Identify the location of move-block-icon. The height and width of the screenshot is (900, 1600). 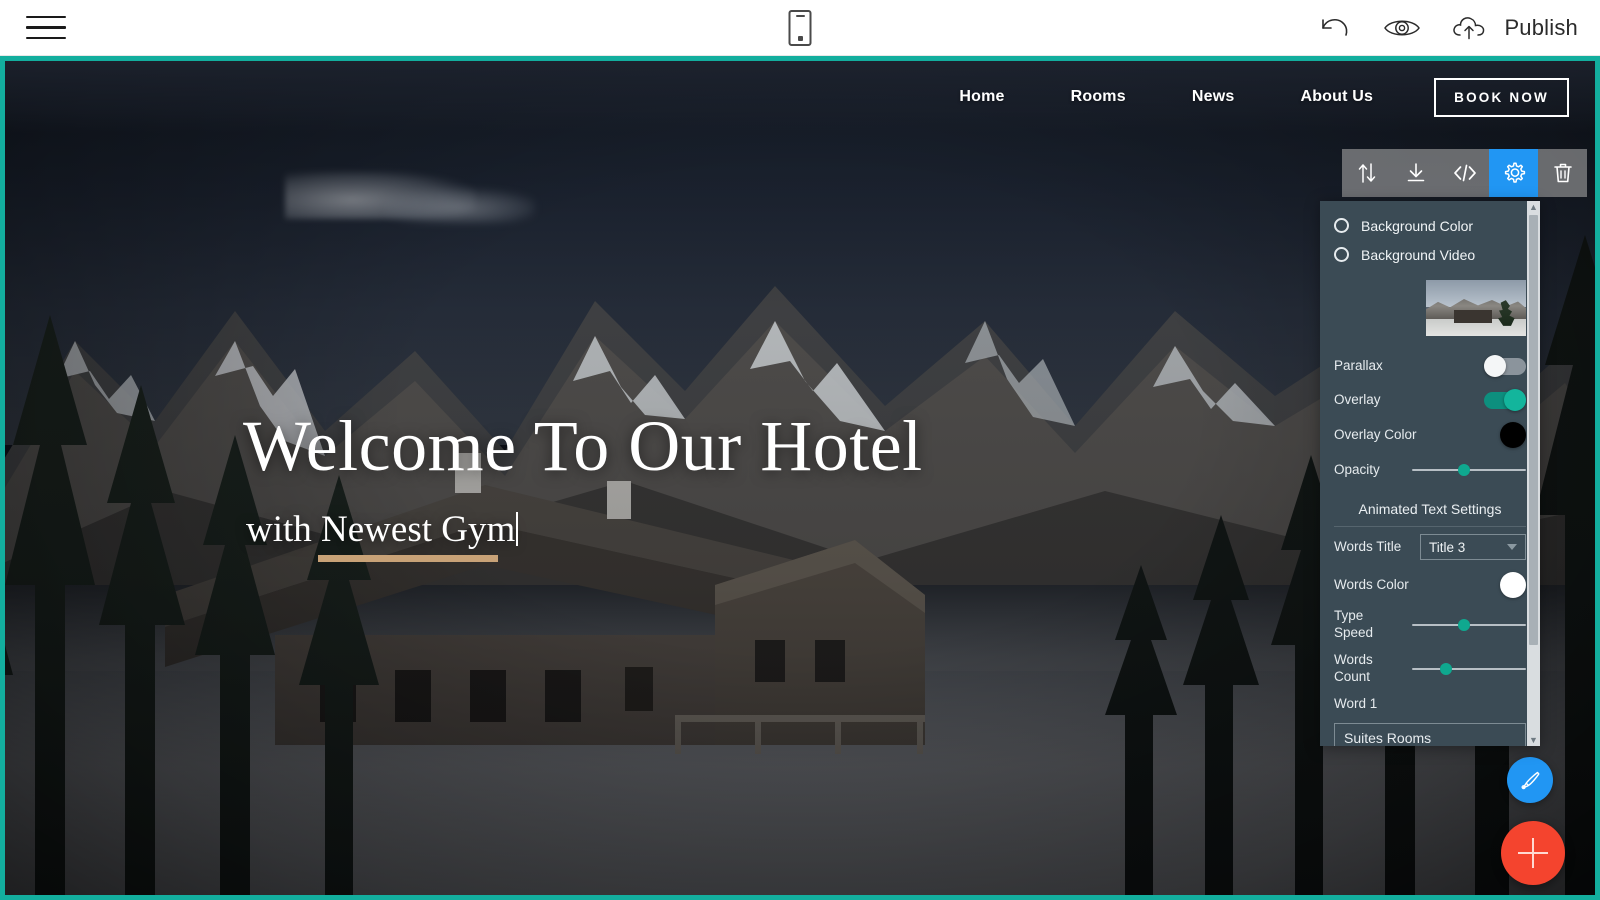
(1366, 173).